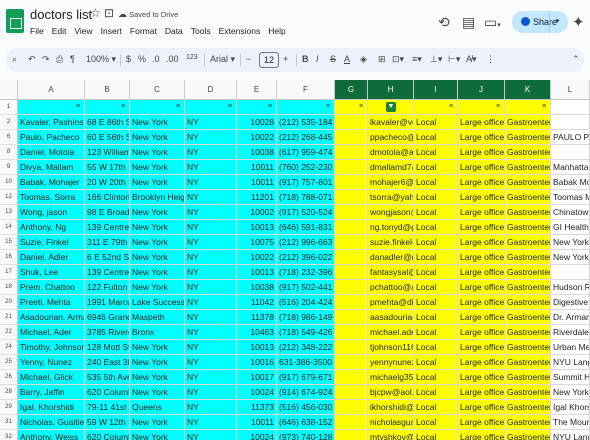  What do you see at coordinates (107, 212) in the screenshot?
I see `cell-b-row-13: 98 E Broadwa` at bounding box center [107, 212].